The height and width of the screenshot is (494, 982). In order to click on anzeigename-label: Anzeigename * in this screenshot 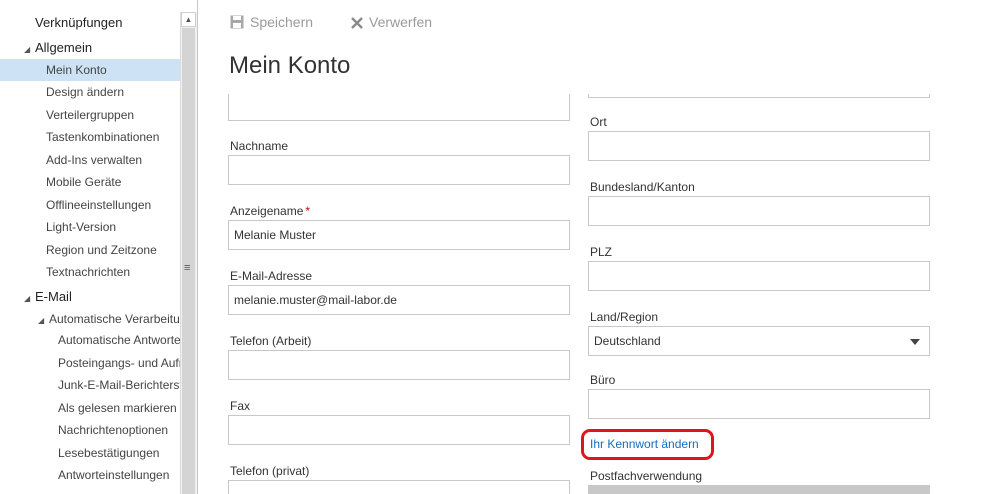, I will do `click(270, 211)`.